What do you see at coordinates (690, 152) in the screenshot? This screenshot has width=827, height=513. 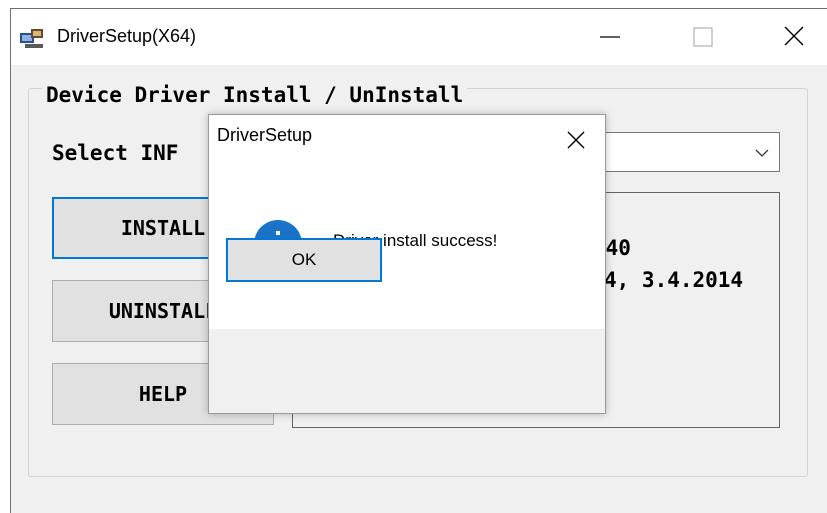 I see `inf-select-combobox` at bounding box center [690, 152].